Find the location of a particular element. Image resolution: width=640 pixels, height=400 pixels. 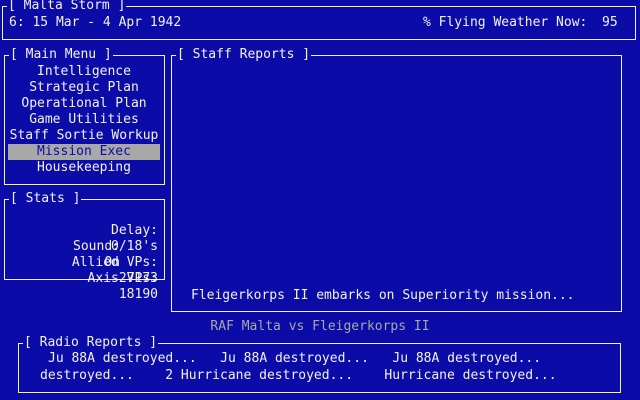

game-title: [ Malta Storm ] is located at coordinates (67, 7).